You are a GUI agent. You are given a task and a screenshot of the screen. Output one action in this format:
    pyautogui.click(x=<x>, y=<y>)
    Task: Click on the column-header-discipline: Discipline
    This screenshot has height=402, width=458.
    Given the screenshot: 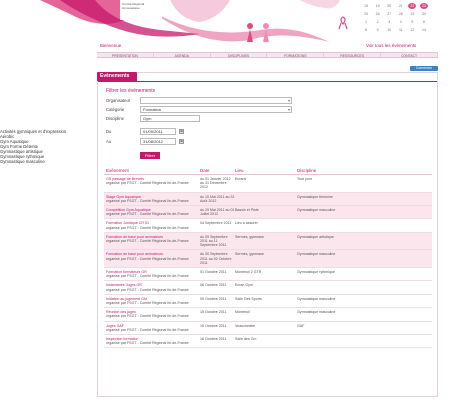 What is the action you would take?
    pyautogui.click(x=364, y=170)
    